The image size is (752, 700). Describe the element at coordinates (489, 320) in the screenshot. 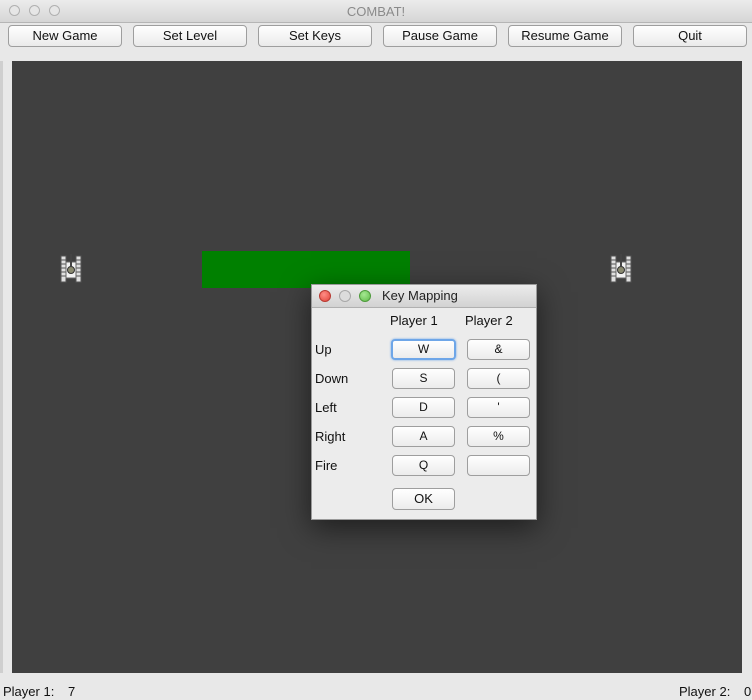

I see `player2-column-header: Player 2` at that location.